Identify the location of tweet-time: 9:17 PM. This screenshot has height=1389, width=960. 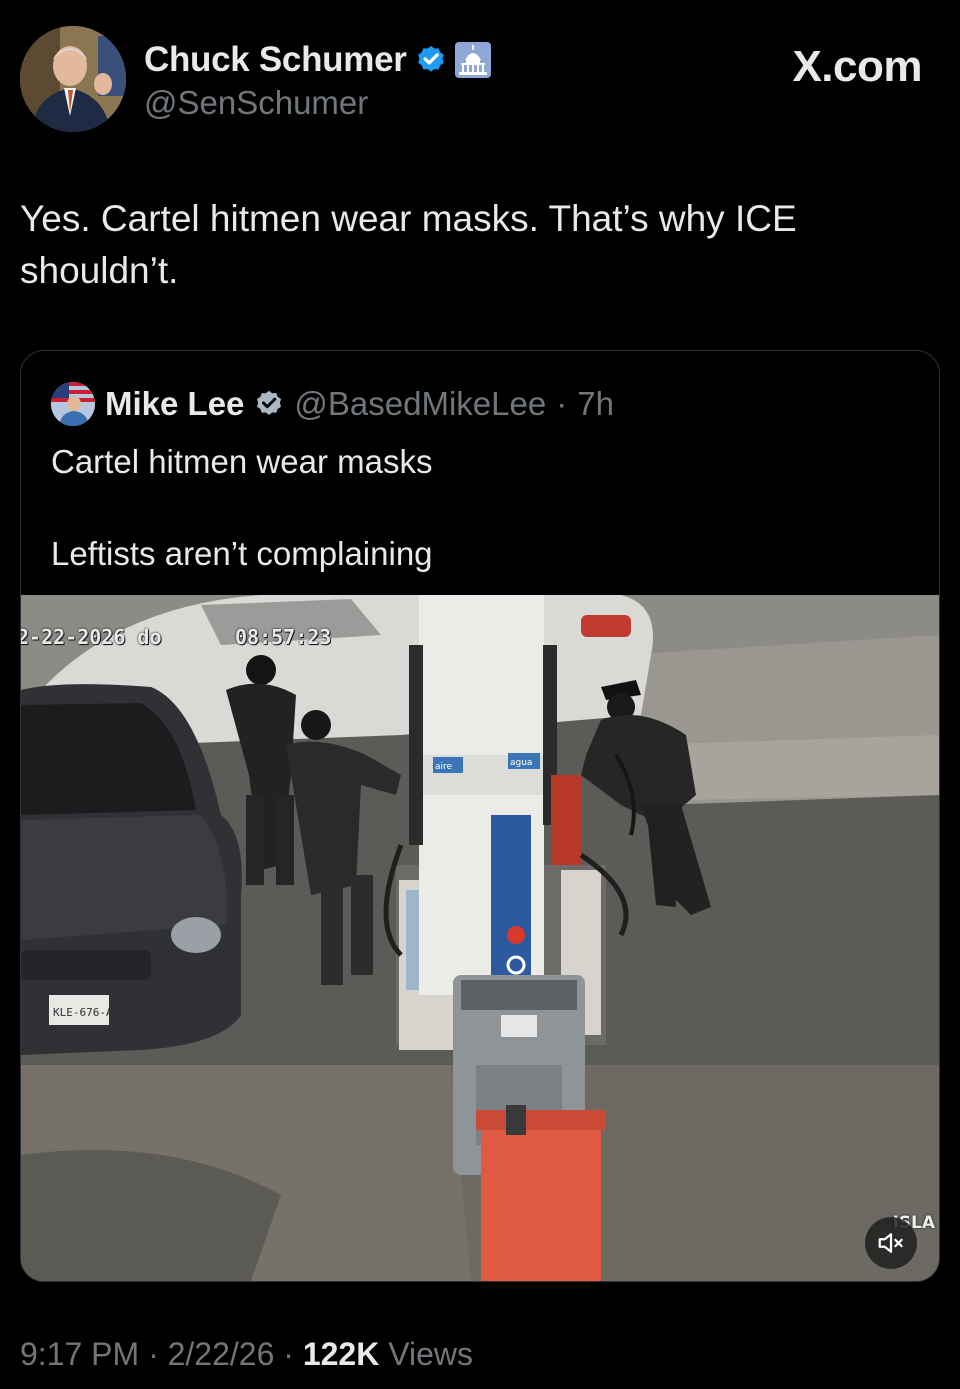
(79, 1354).